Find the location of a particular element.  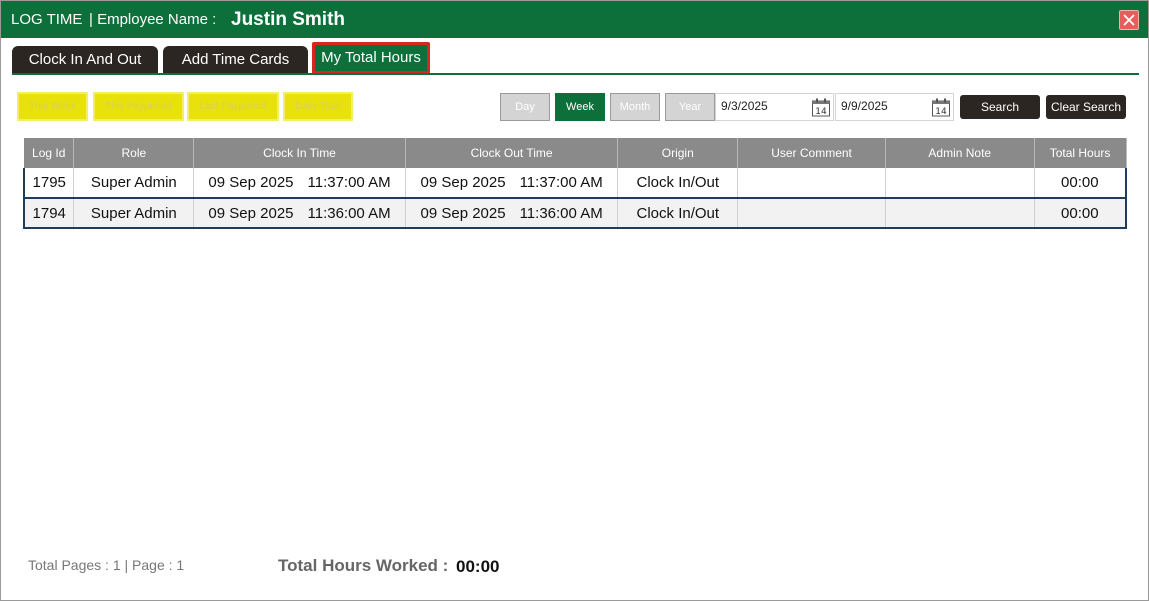

column-header-clock-out: Clock Out Time is located at coordinates (512, 153).